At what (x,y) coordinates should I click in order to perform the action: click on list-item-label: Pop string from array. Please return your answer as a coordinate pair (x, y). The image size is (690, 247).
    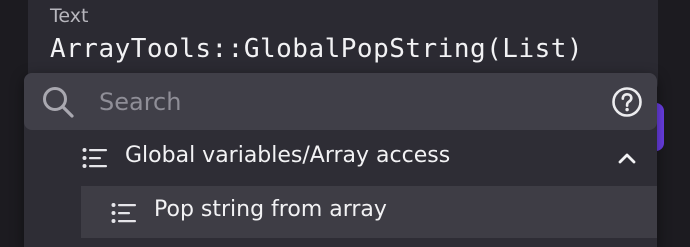
    Looking at the image, I should click on (270, 209).